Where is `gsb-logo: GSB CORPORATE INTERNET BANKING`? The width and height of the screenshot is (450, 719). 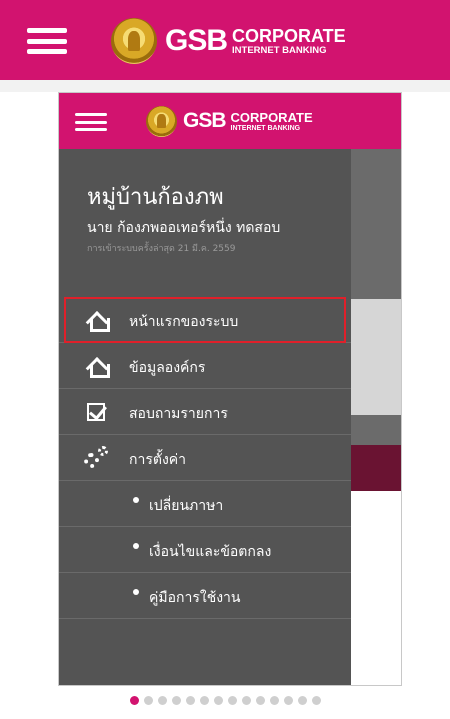 gsb-logo: GSB CORPORATE INTERNET BANKING is located at coordinates (228, 41).